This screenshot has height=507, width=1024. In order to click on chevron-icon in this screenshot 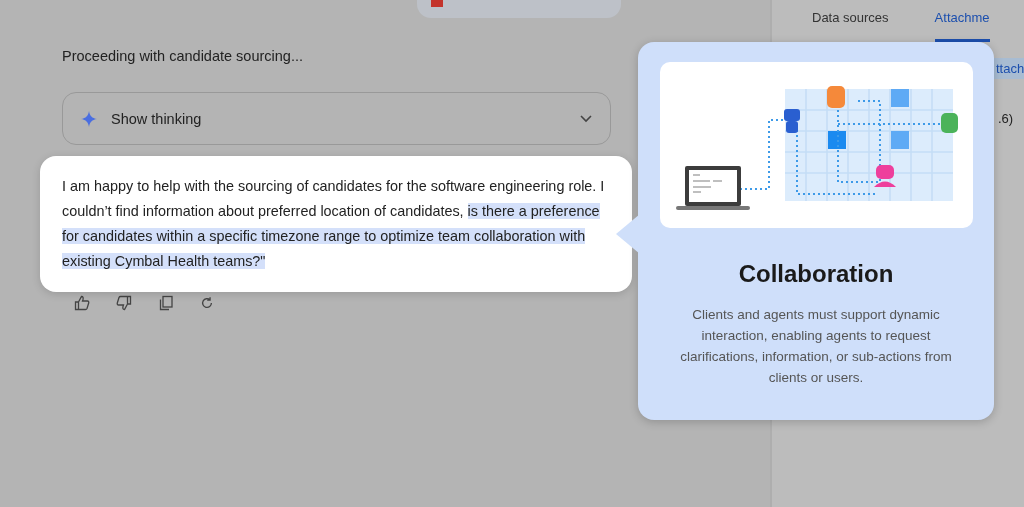, I will do `click(586, 118)`.